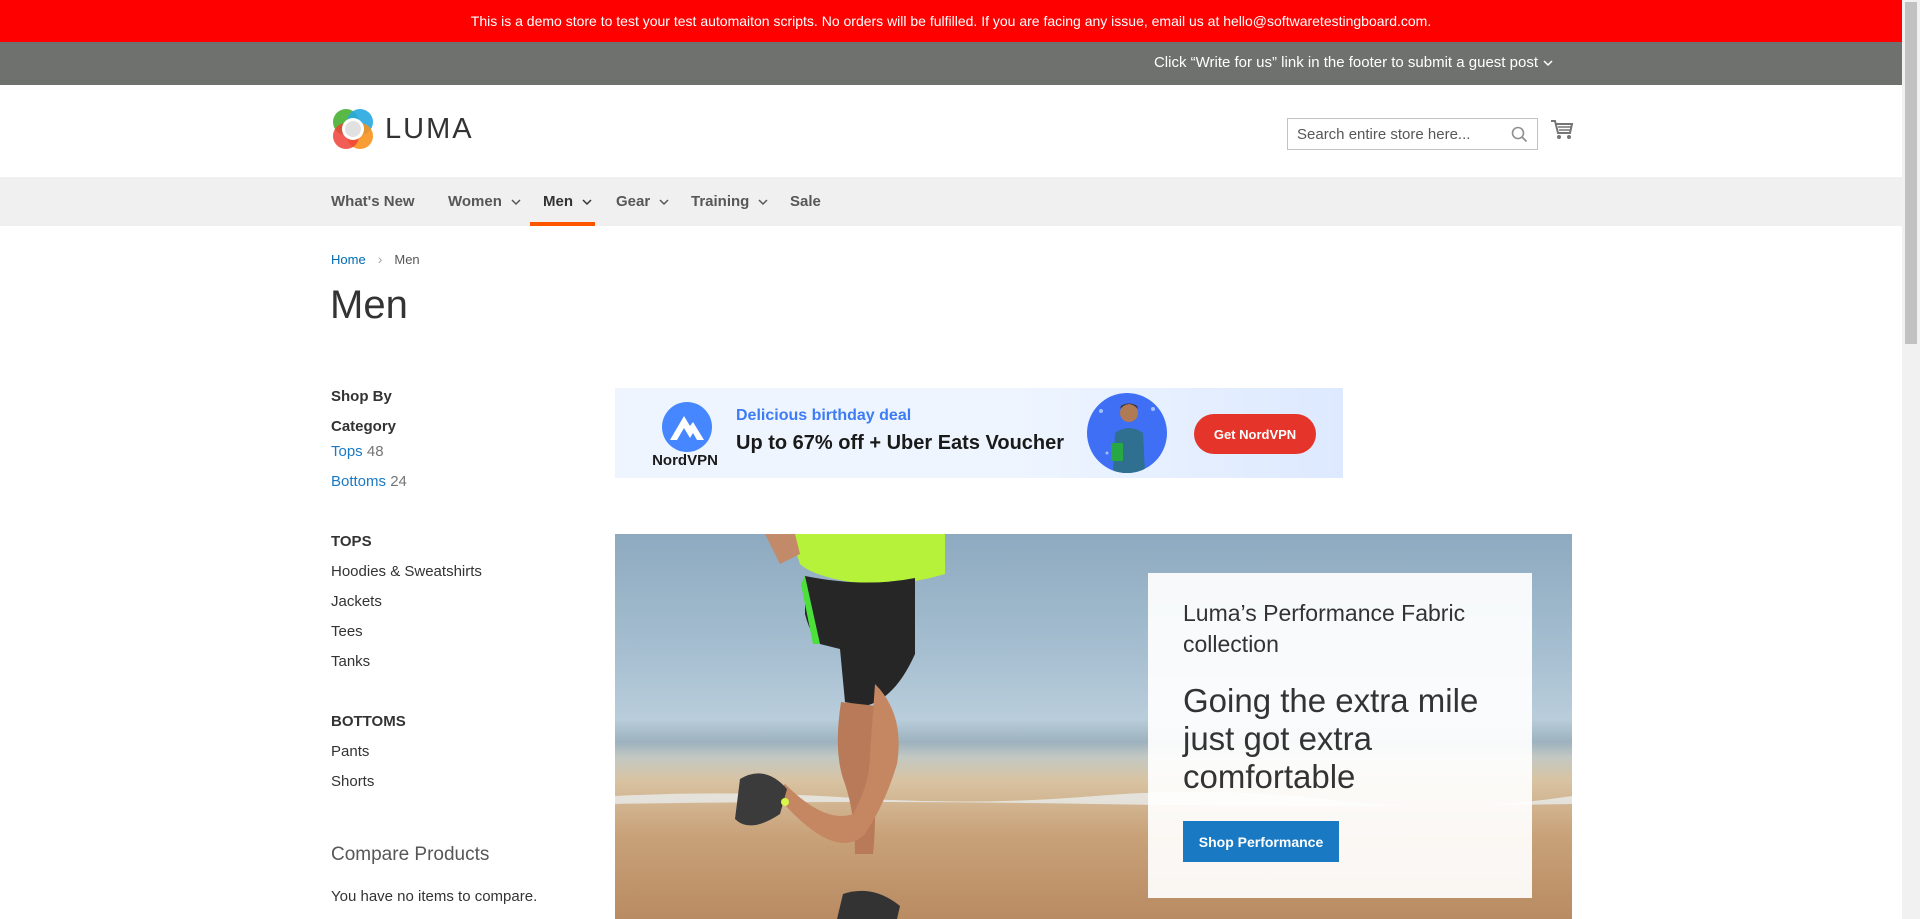 Image resolution: width=1920 pixels, height=919 pixels. What do you see at coordinates (1255, 434) in the screenshot?
I see `ad-cta-button: Get NordVPN` at bounding box center [1255, 434].